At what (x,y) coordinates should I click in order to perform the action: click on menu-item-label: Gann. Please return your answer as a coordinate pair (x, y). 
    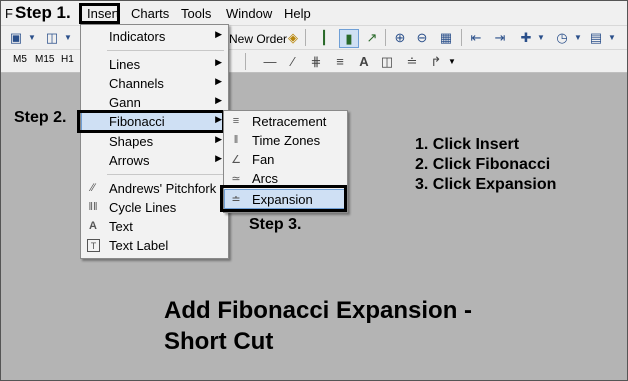
    Looking at the image, I should click on (125, 102).